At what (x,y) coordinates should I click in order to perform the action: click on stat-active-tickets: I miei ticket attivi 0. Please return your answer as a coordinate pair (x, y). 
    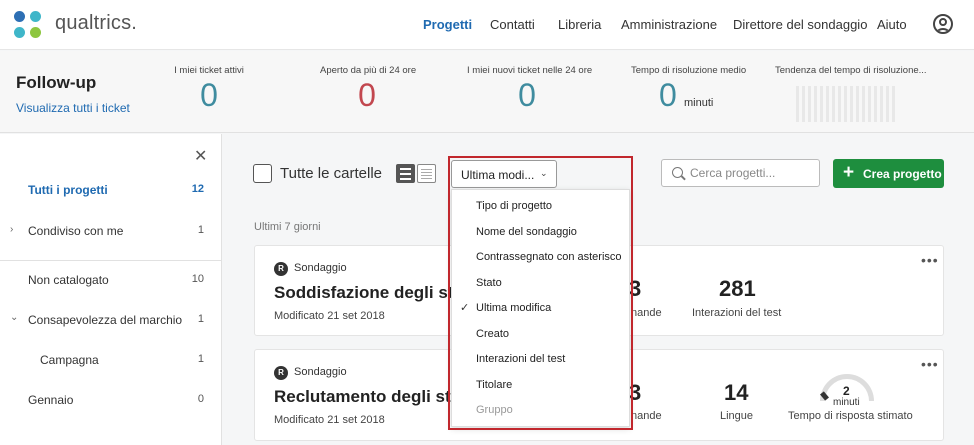
    Looking at the image, I should click on (209, 88).